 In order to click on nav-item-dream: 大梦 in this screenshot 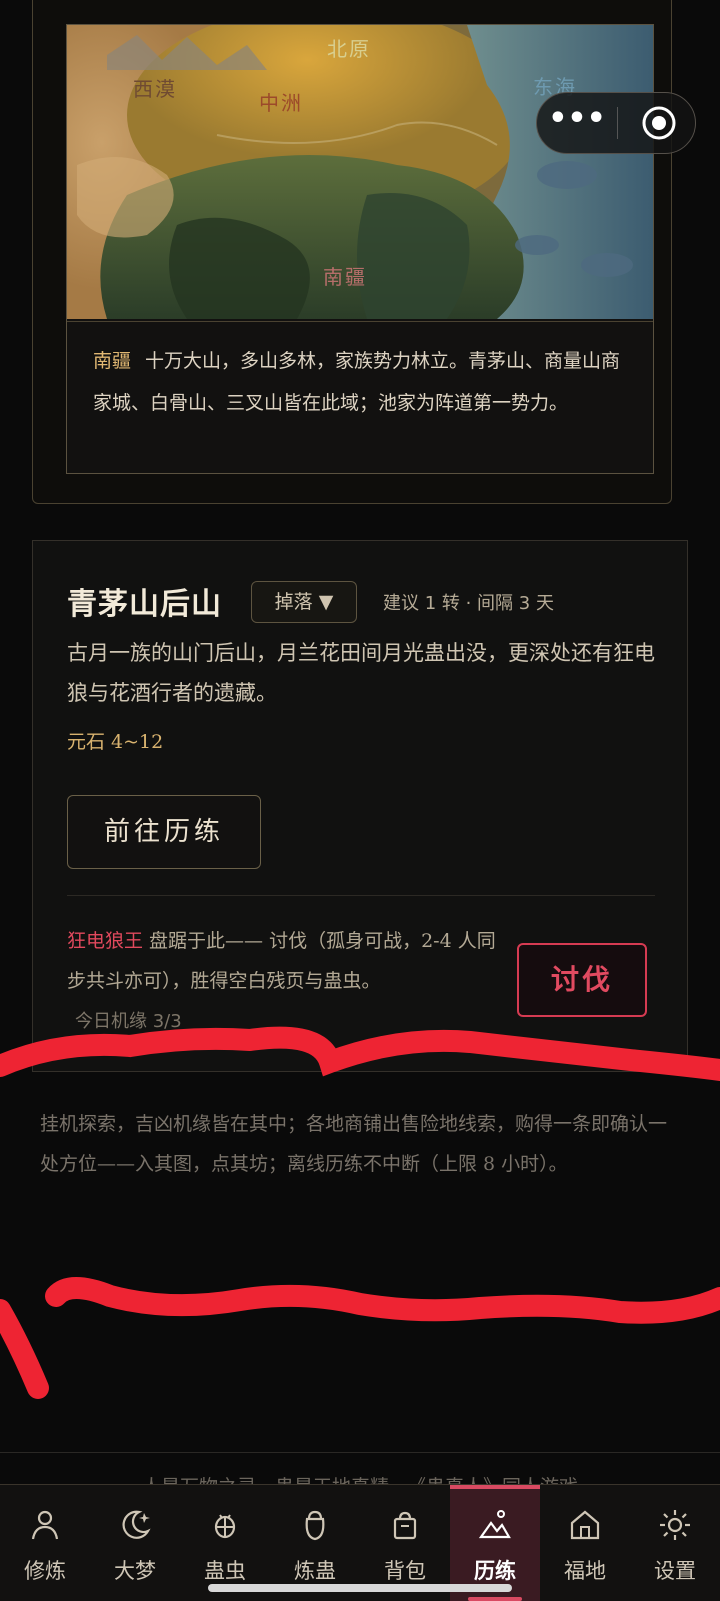, I will do `click(135, 1543)`.